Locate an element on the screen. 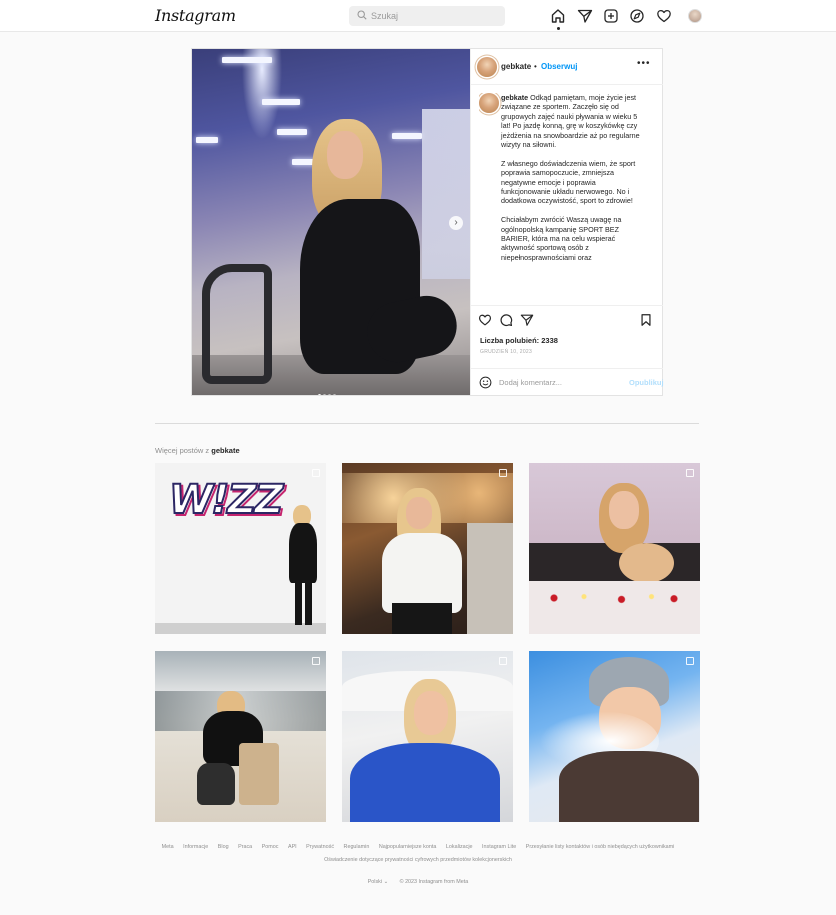 The width and height of the screenshot is (836, 915). grid-post-plane is located at coordinates (427, 736).